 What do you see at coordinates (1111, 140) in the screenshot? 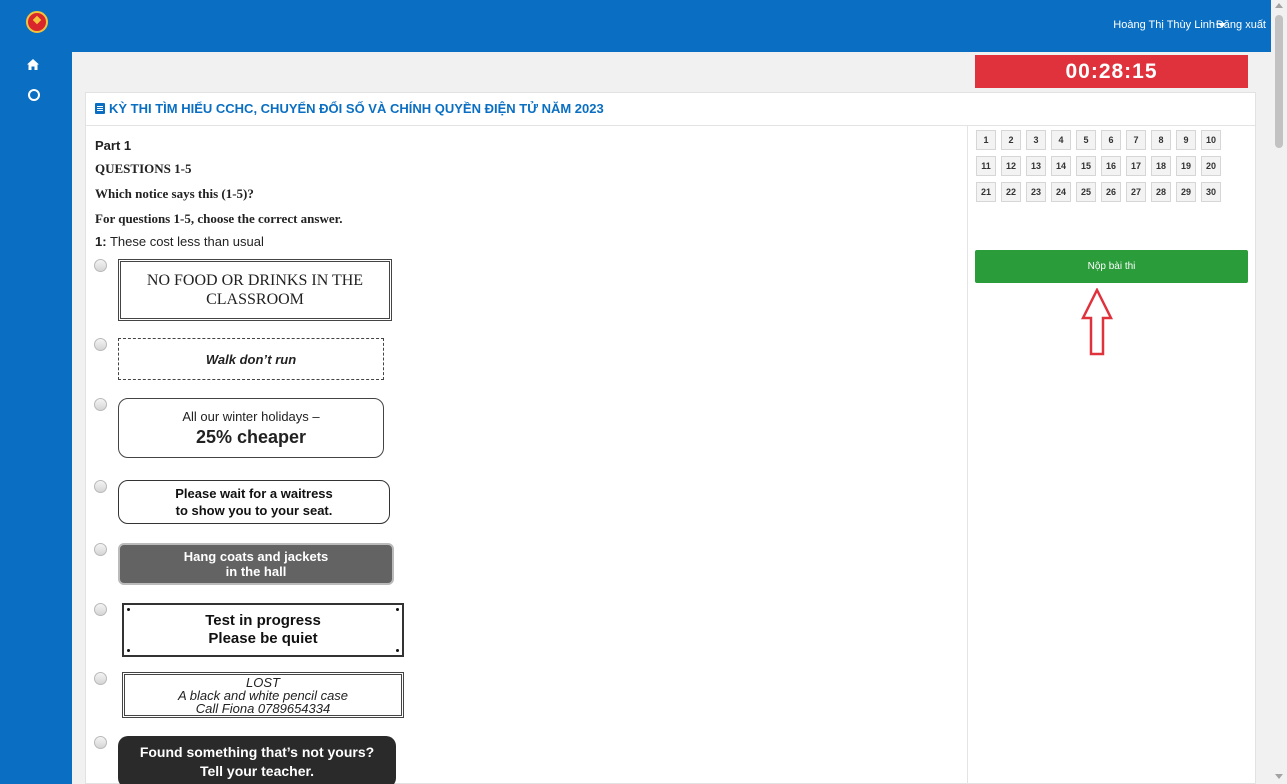
I see `question-nav-button: 6` at bounding box center [1111, 140].